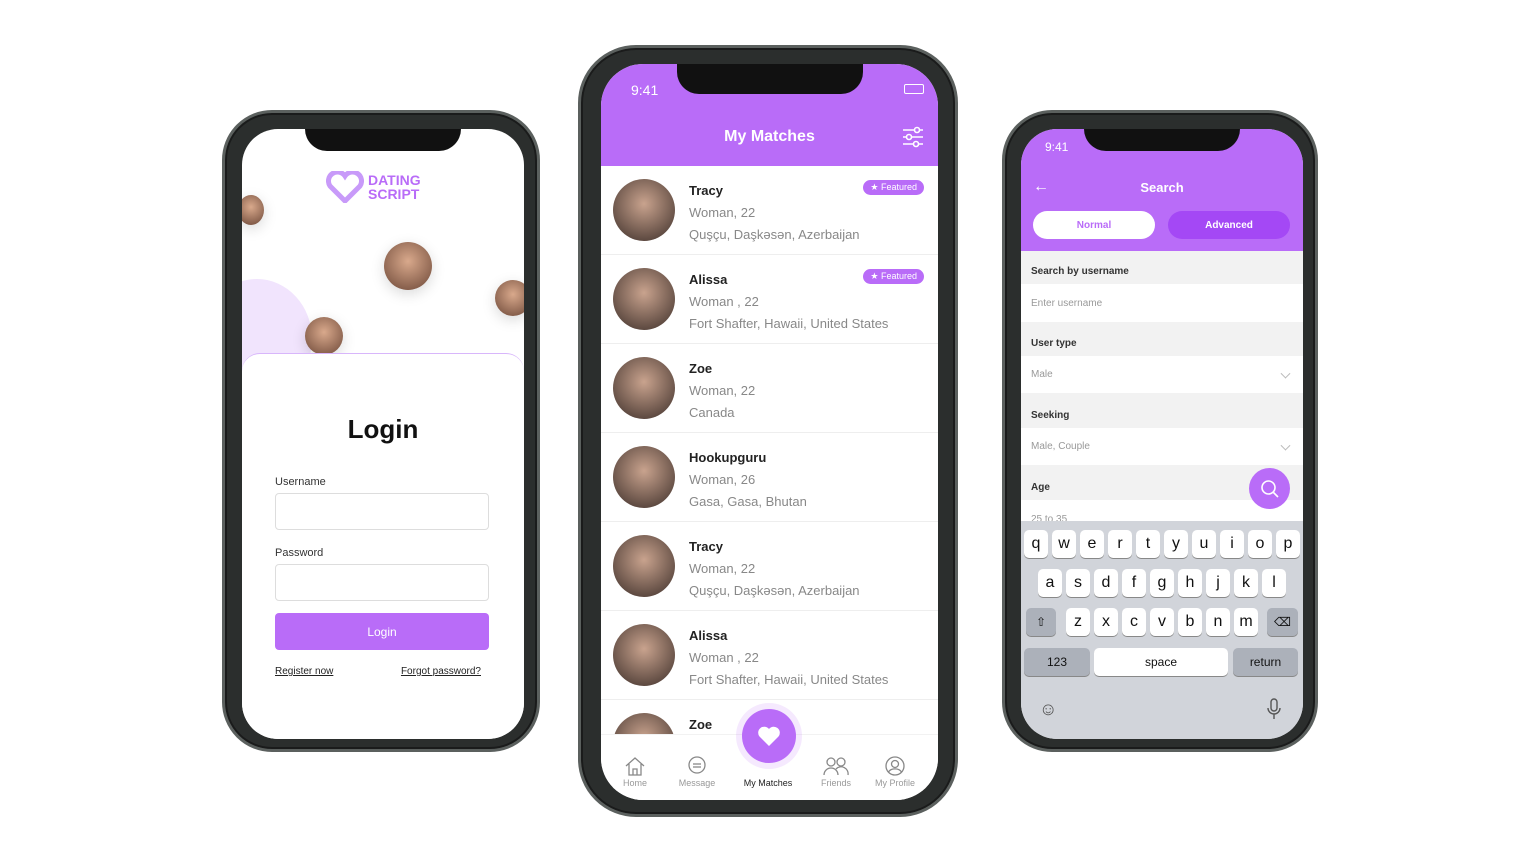 This screenshot has width=1536, height=864. I want to click on key-k: k, so click(1246, 583).